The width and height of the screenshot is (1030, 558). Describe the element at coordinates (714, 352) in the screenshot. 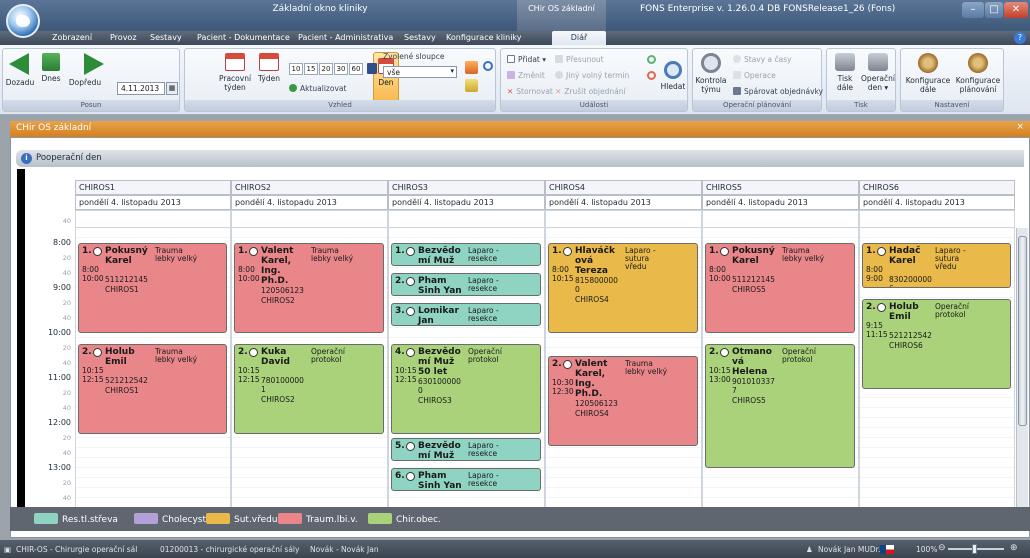

I see `event-order-number: 2.` at that location.